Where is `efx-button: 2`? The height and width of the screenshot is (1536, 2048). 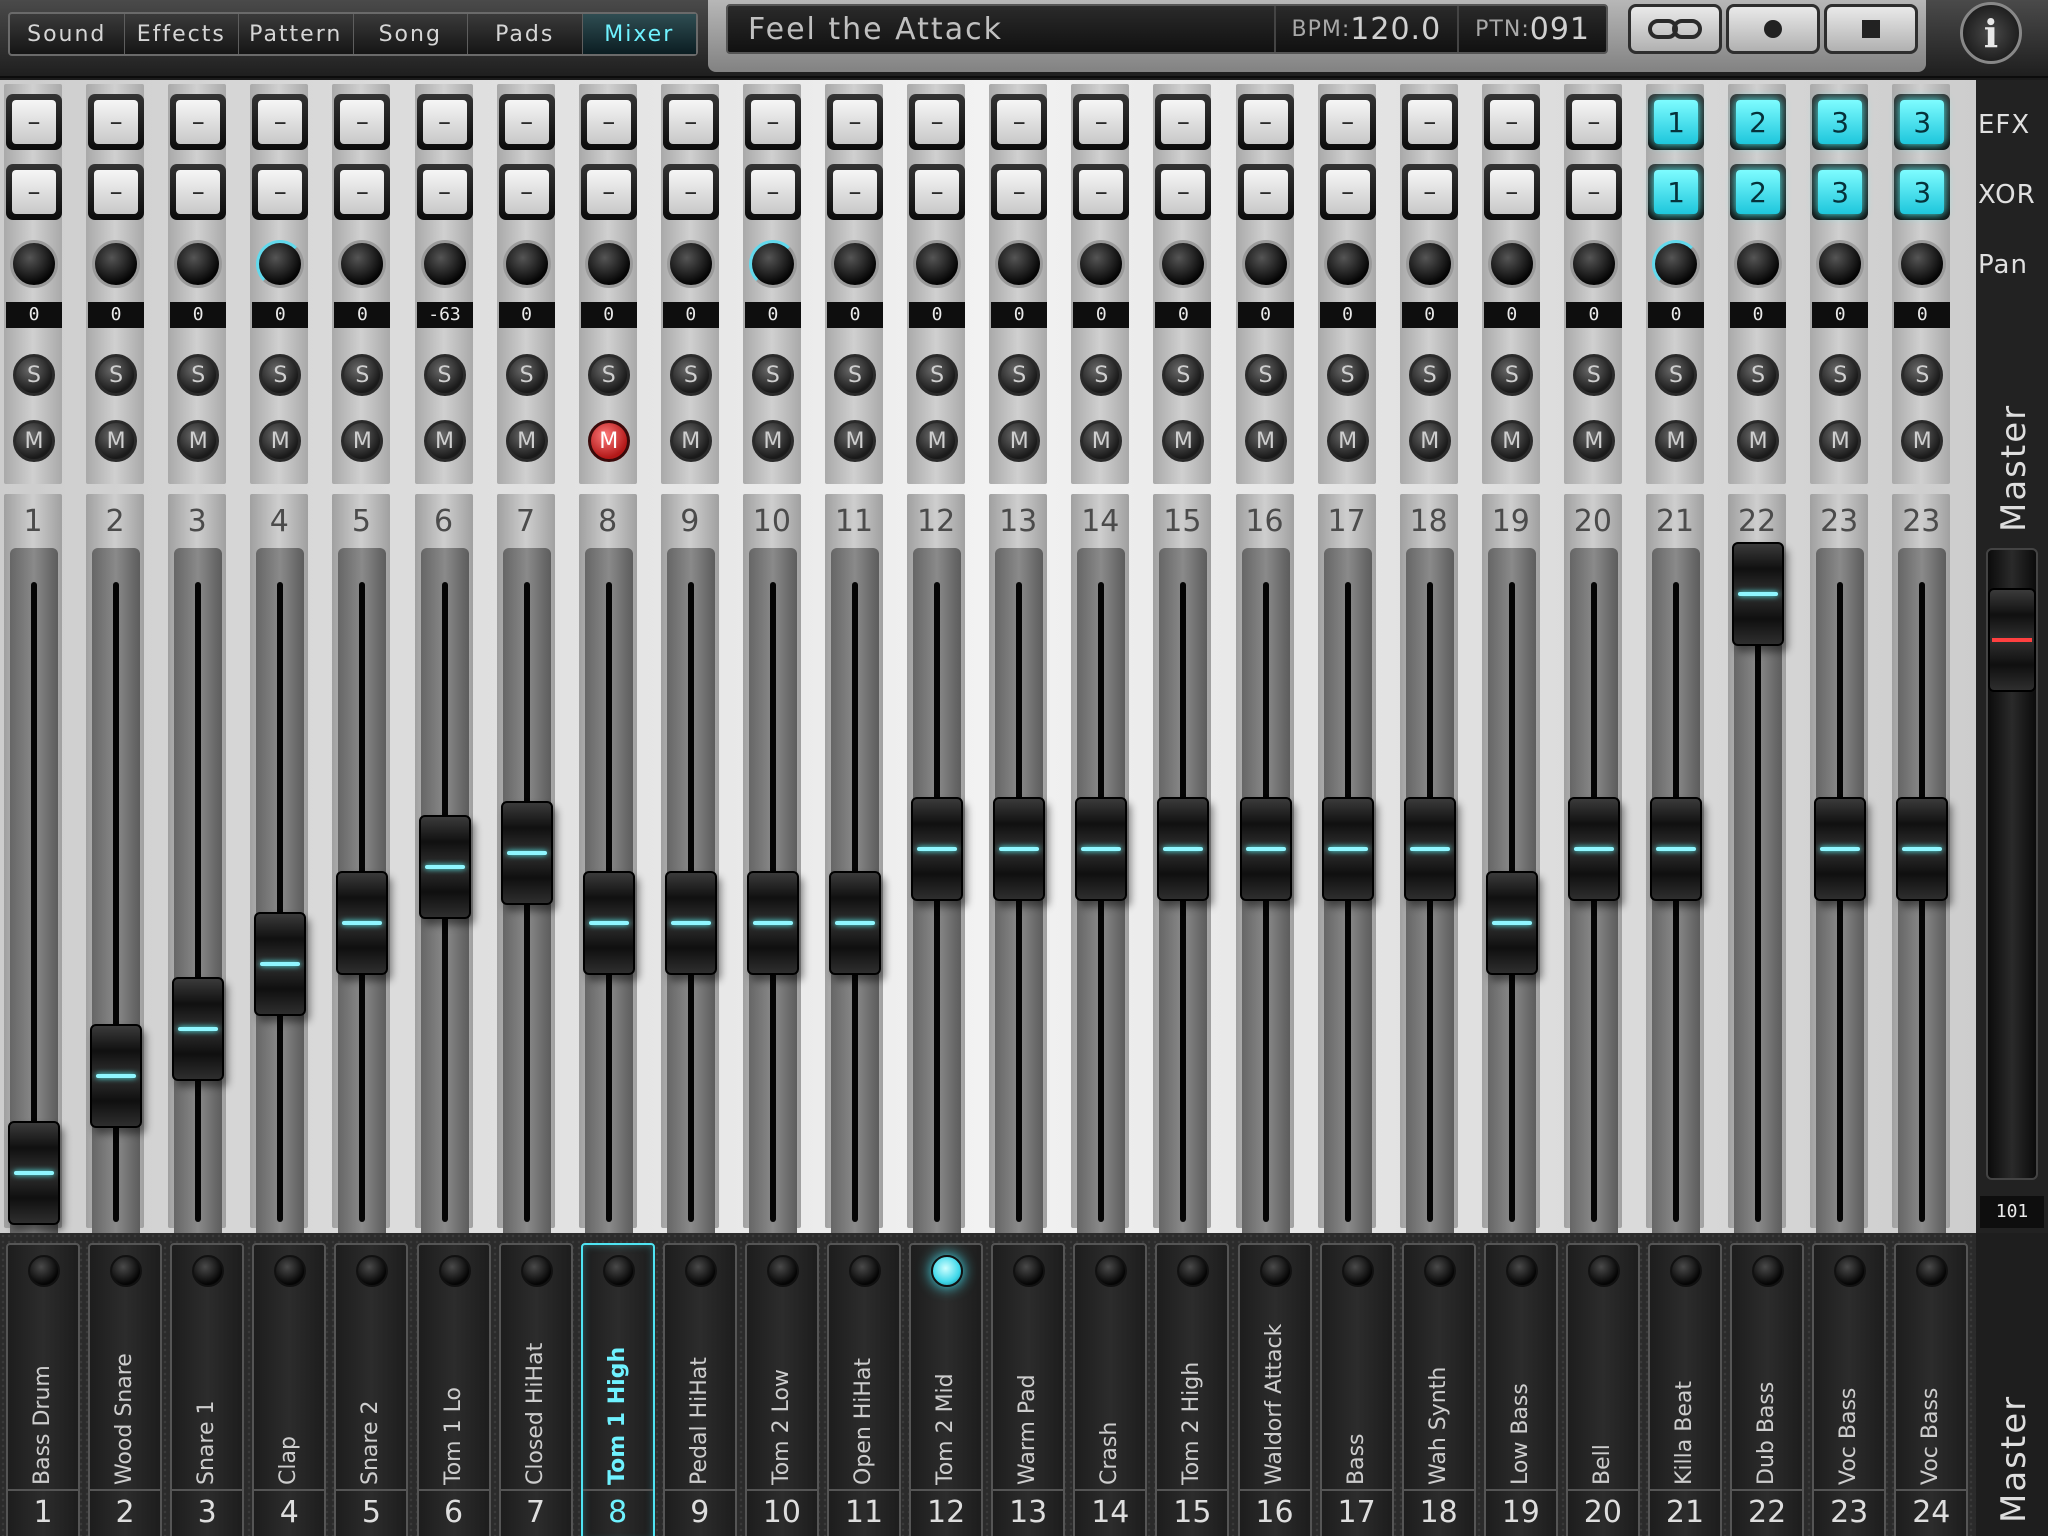
efx-button: 2 is located at coordinates (1758, 122).